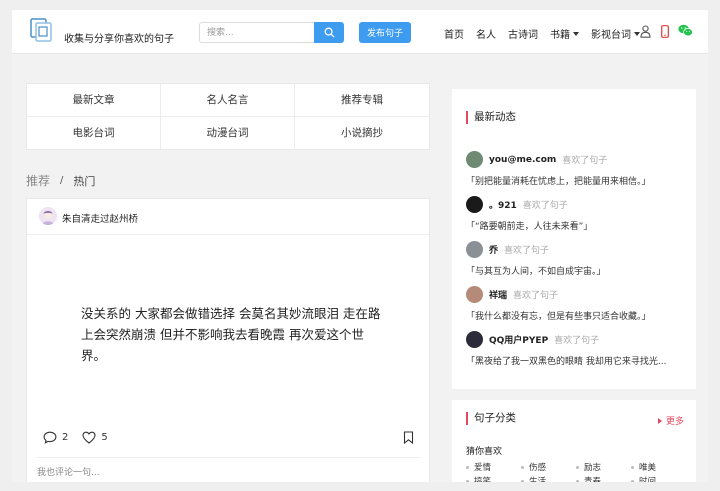 This screenshot has height=491, width=720. What do you see at coordinates (493, 249) in the screenshot?
I see `activity-user: 乔` at bounding box center [493, 249].